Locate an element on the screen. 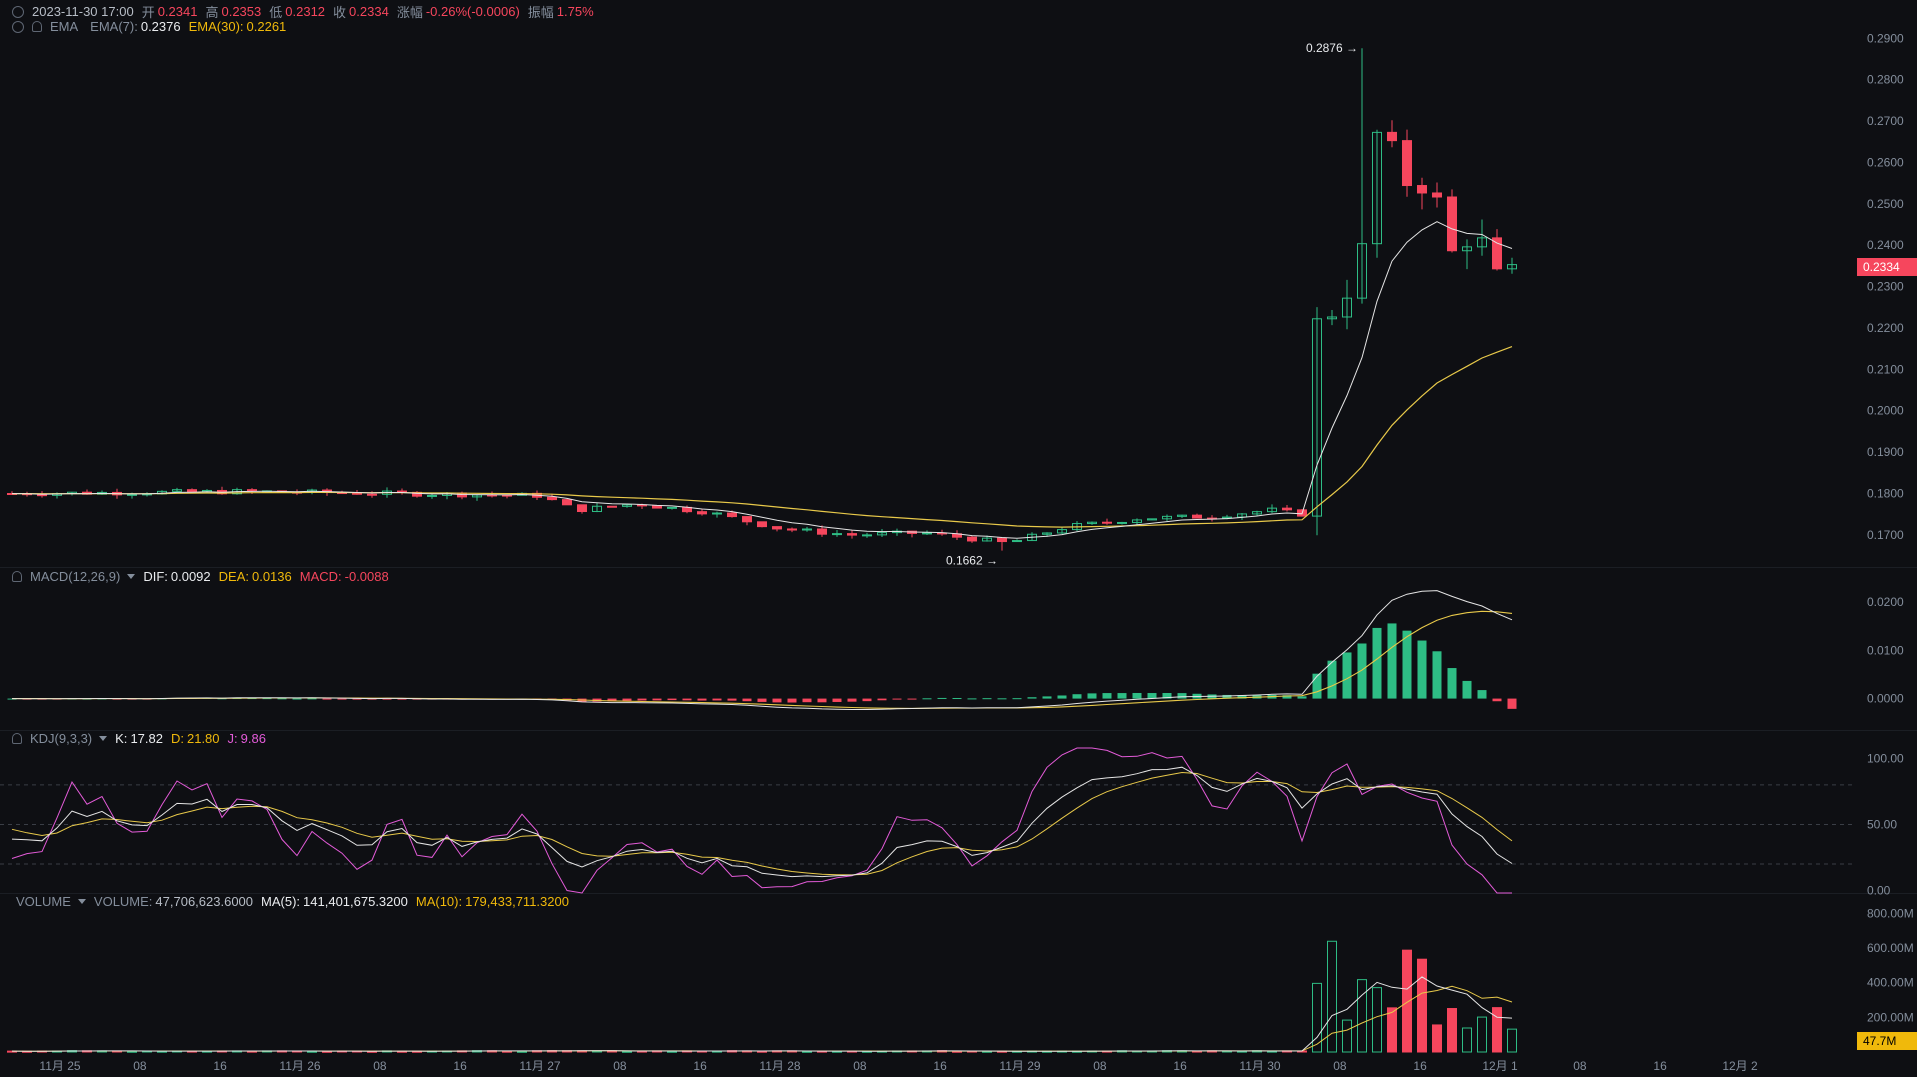 This screenshot has height=1077, width=1917. volume-indicator-name: VOLUME is located at coordinates (43, 901).